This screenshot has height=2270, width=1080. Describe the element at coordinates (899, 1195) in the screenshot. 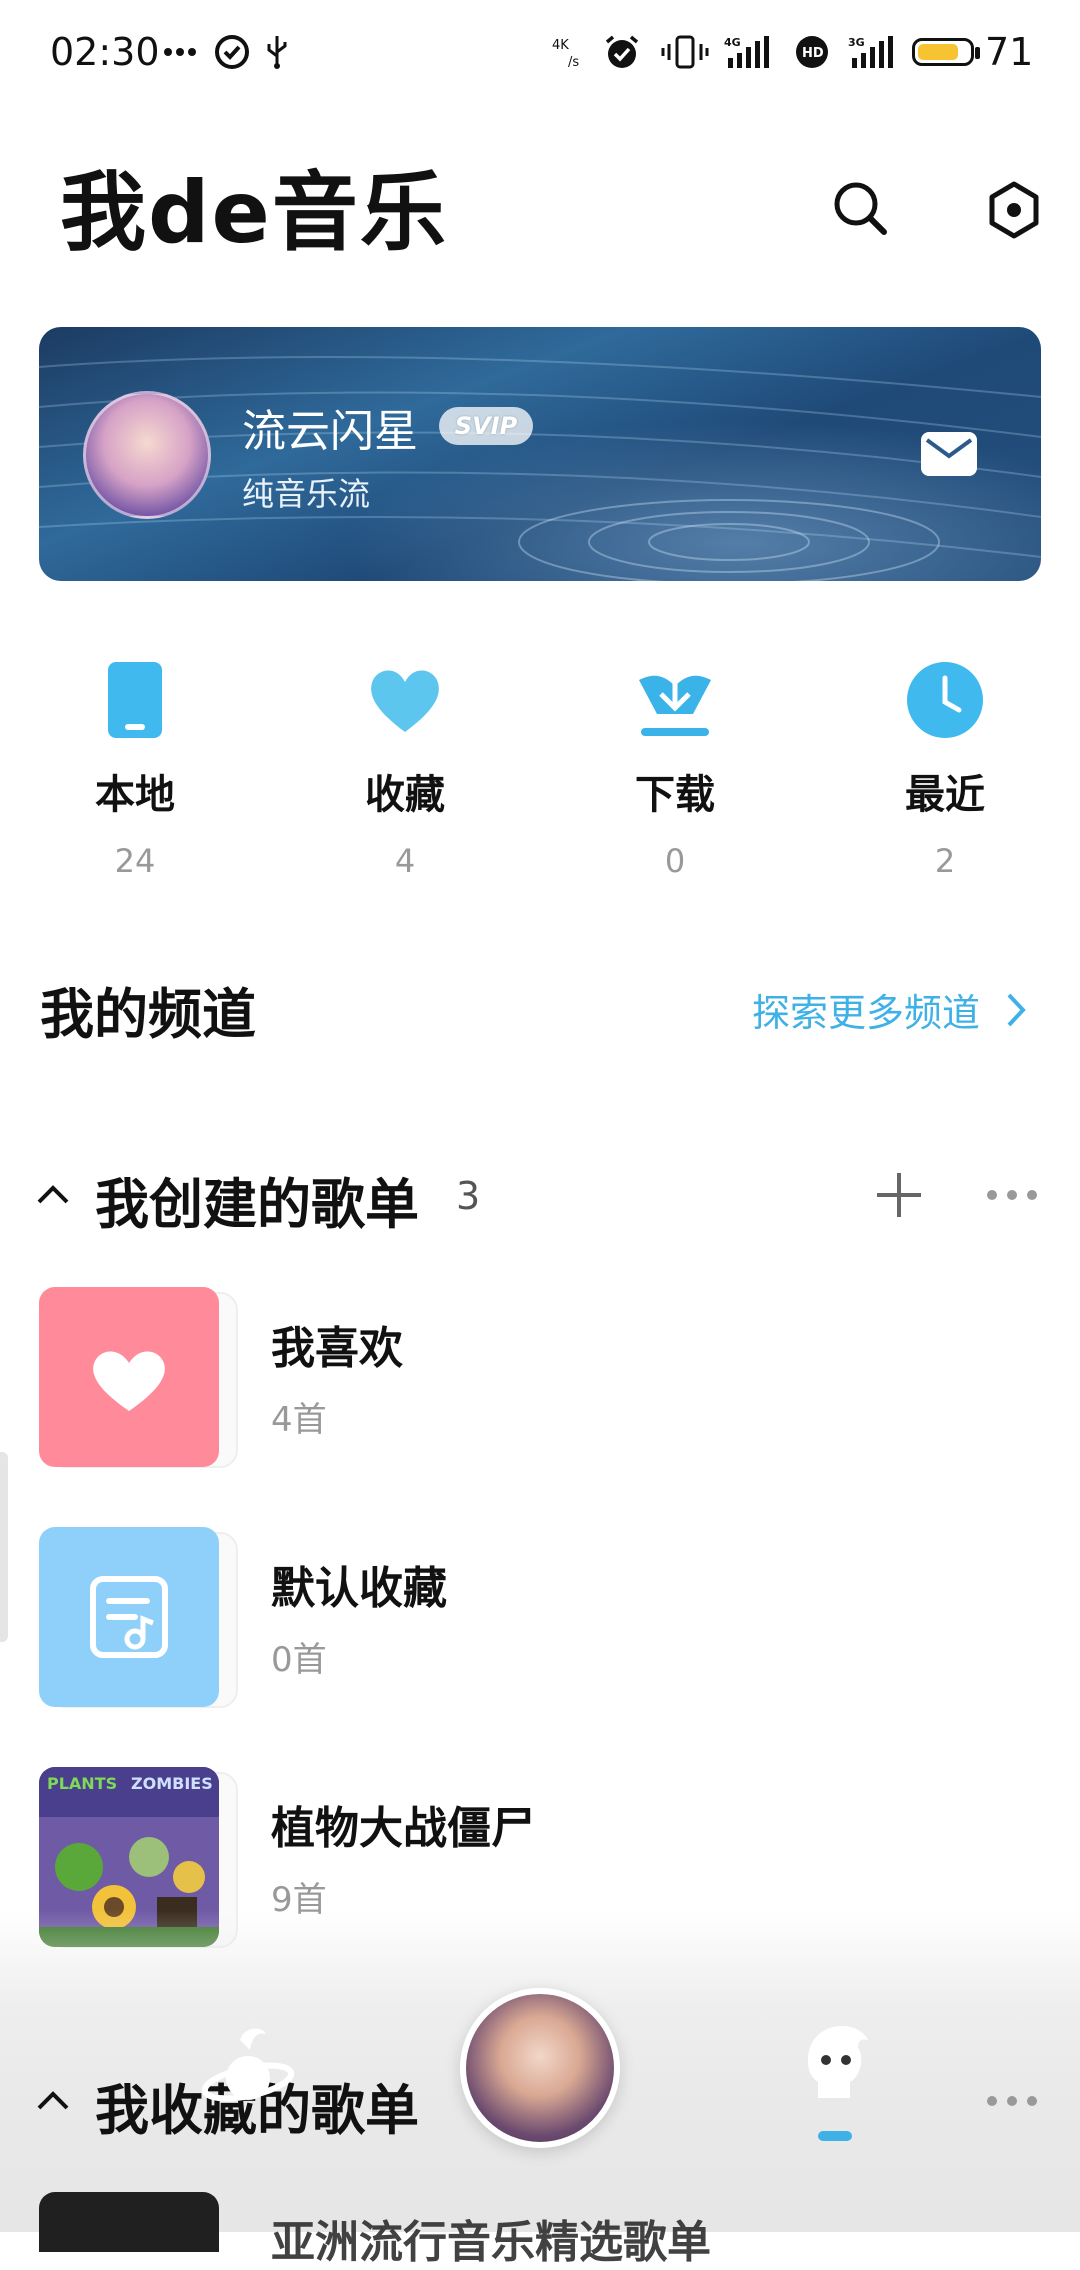

I see `add-playlist-button` at that location.